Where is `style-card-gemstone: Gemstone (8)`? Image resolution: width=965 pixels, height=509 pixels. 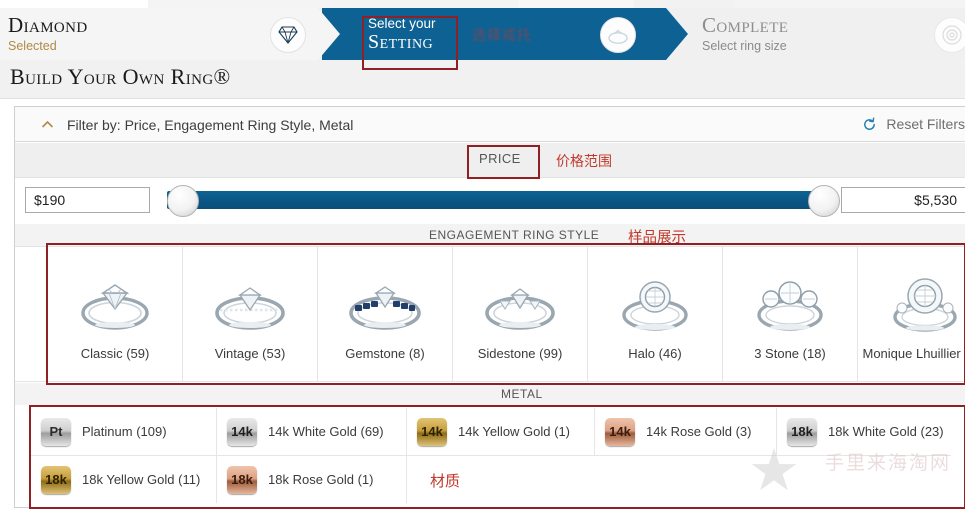
style-card-gemstone: Gemstone (8) is located at coordinates (385, 314).